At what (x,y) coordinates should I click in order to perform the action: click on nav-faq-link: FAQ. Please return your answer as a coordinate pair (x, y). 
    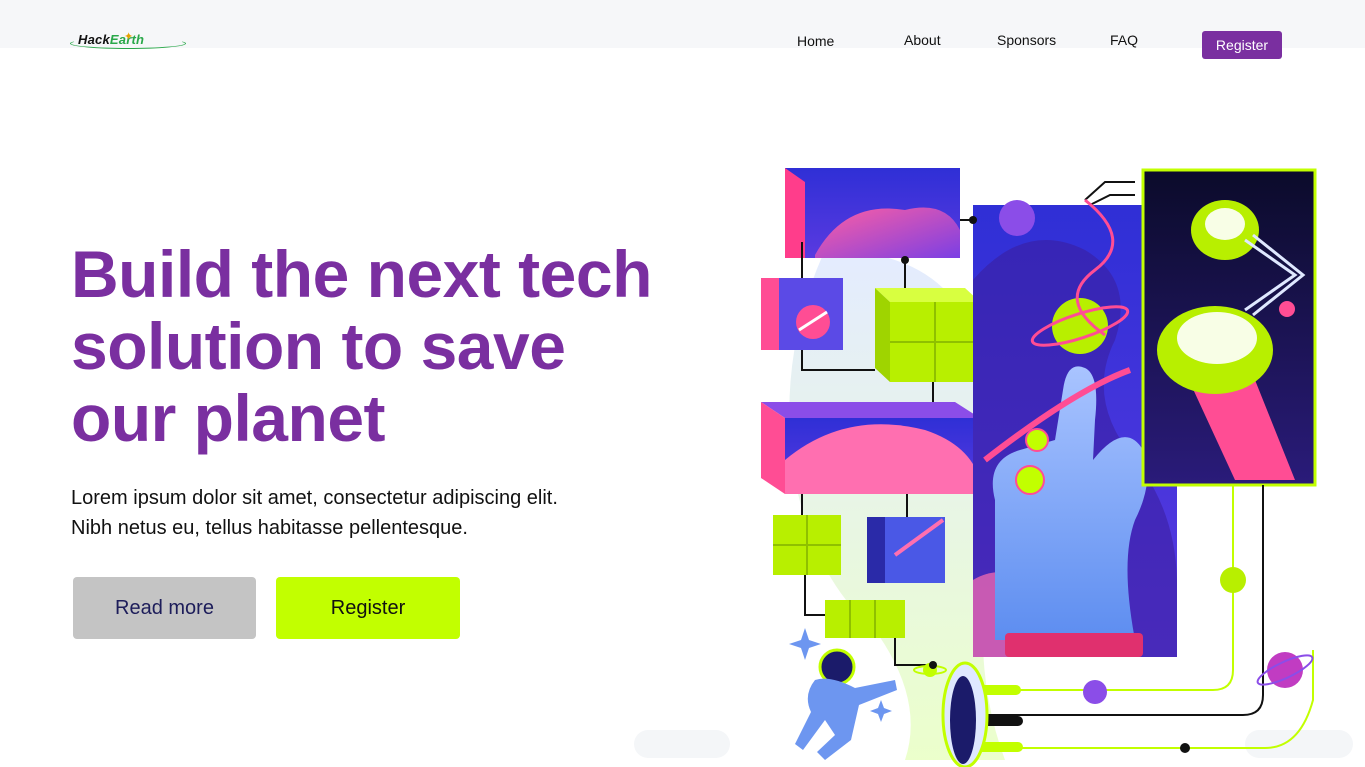
    Looking at the image, I should click on (1124, 40).